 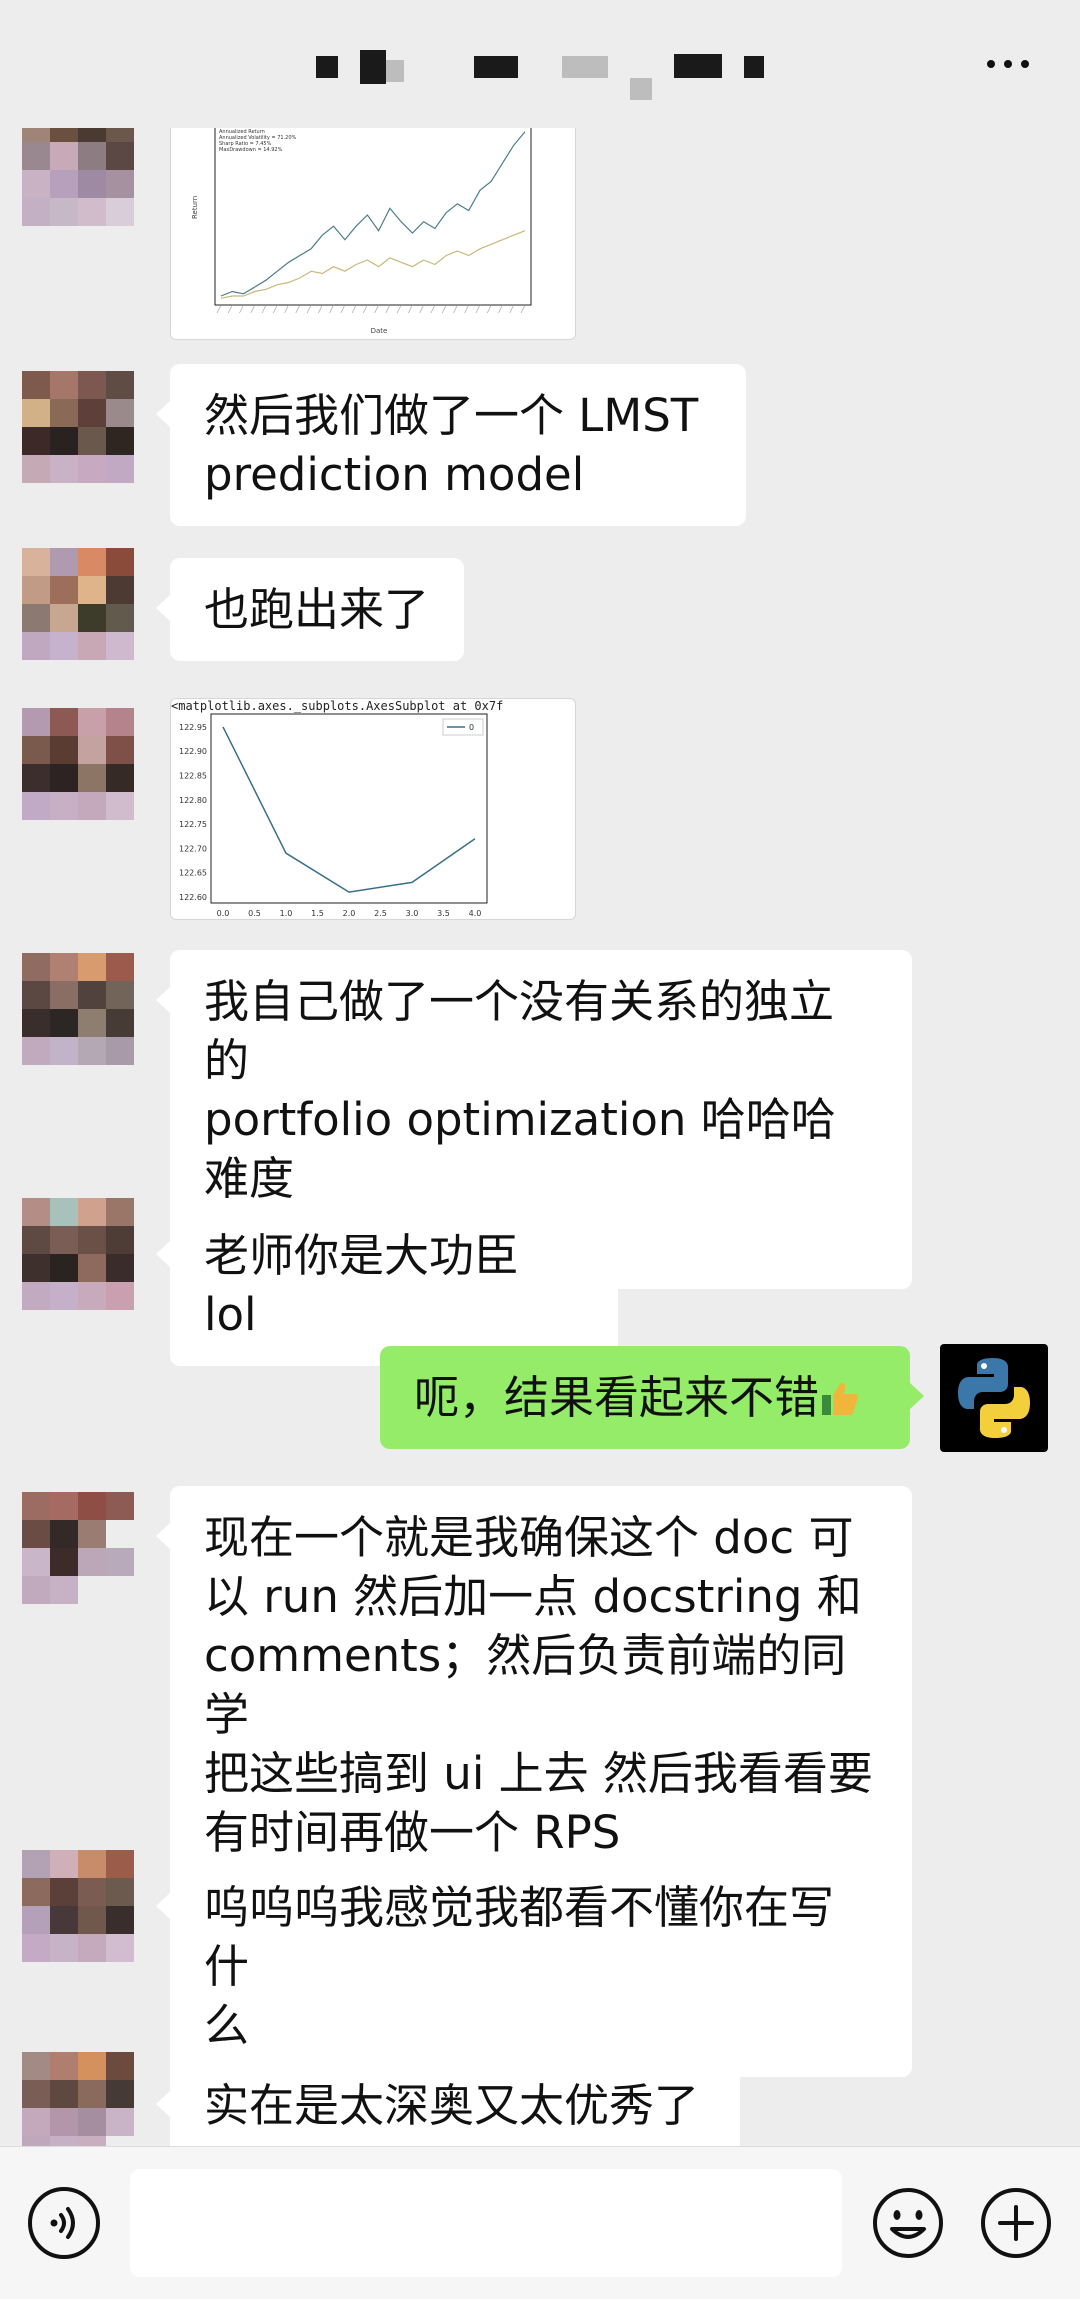 What do you see at coordinates (471, 727) in the screenshot?
I see `legend-label: 0` at bounding box center [471, 727].